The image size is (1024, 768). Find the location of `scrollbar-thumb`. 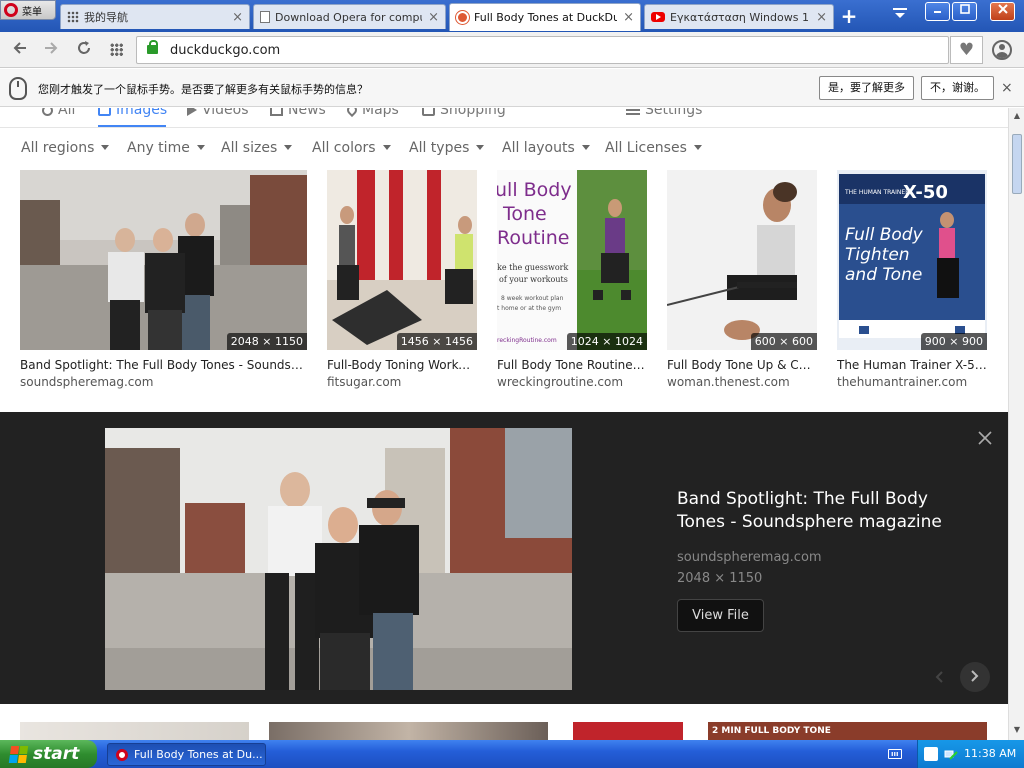

scrollbar-thumb is located at coordinates (1017, 164).